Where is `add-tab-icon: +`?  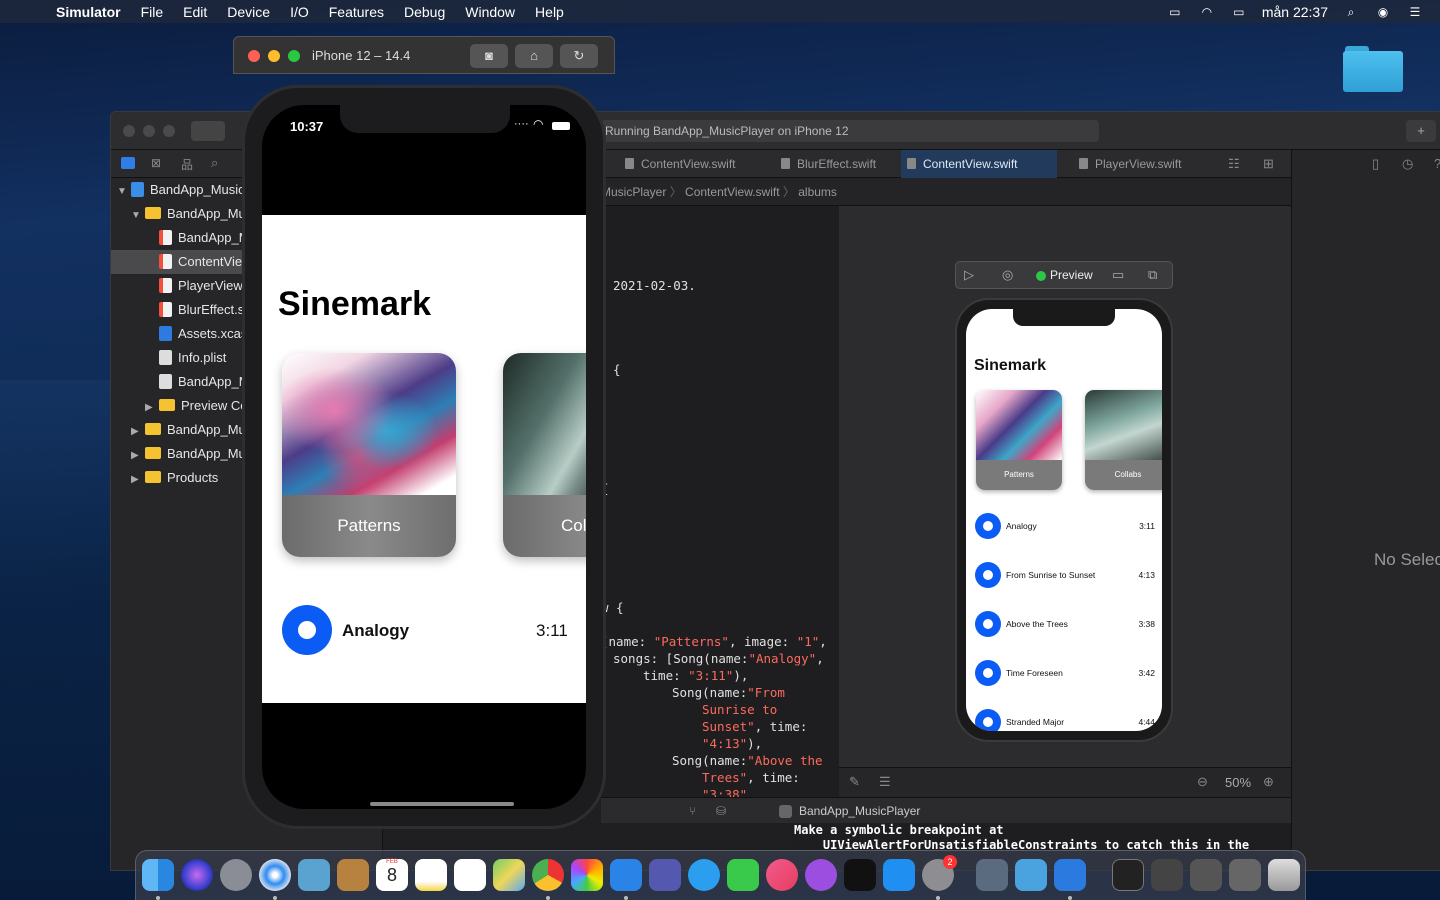 add-tab-icon: + is located at coordinates (1421, 131).